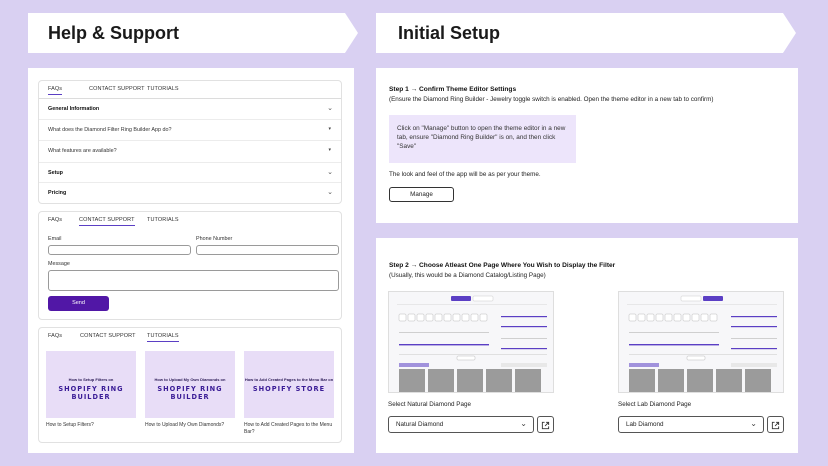  I want to click on accordion-label: General Information, so click(74, 109).